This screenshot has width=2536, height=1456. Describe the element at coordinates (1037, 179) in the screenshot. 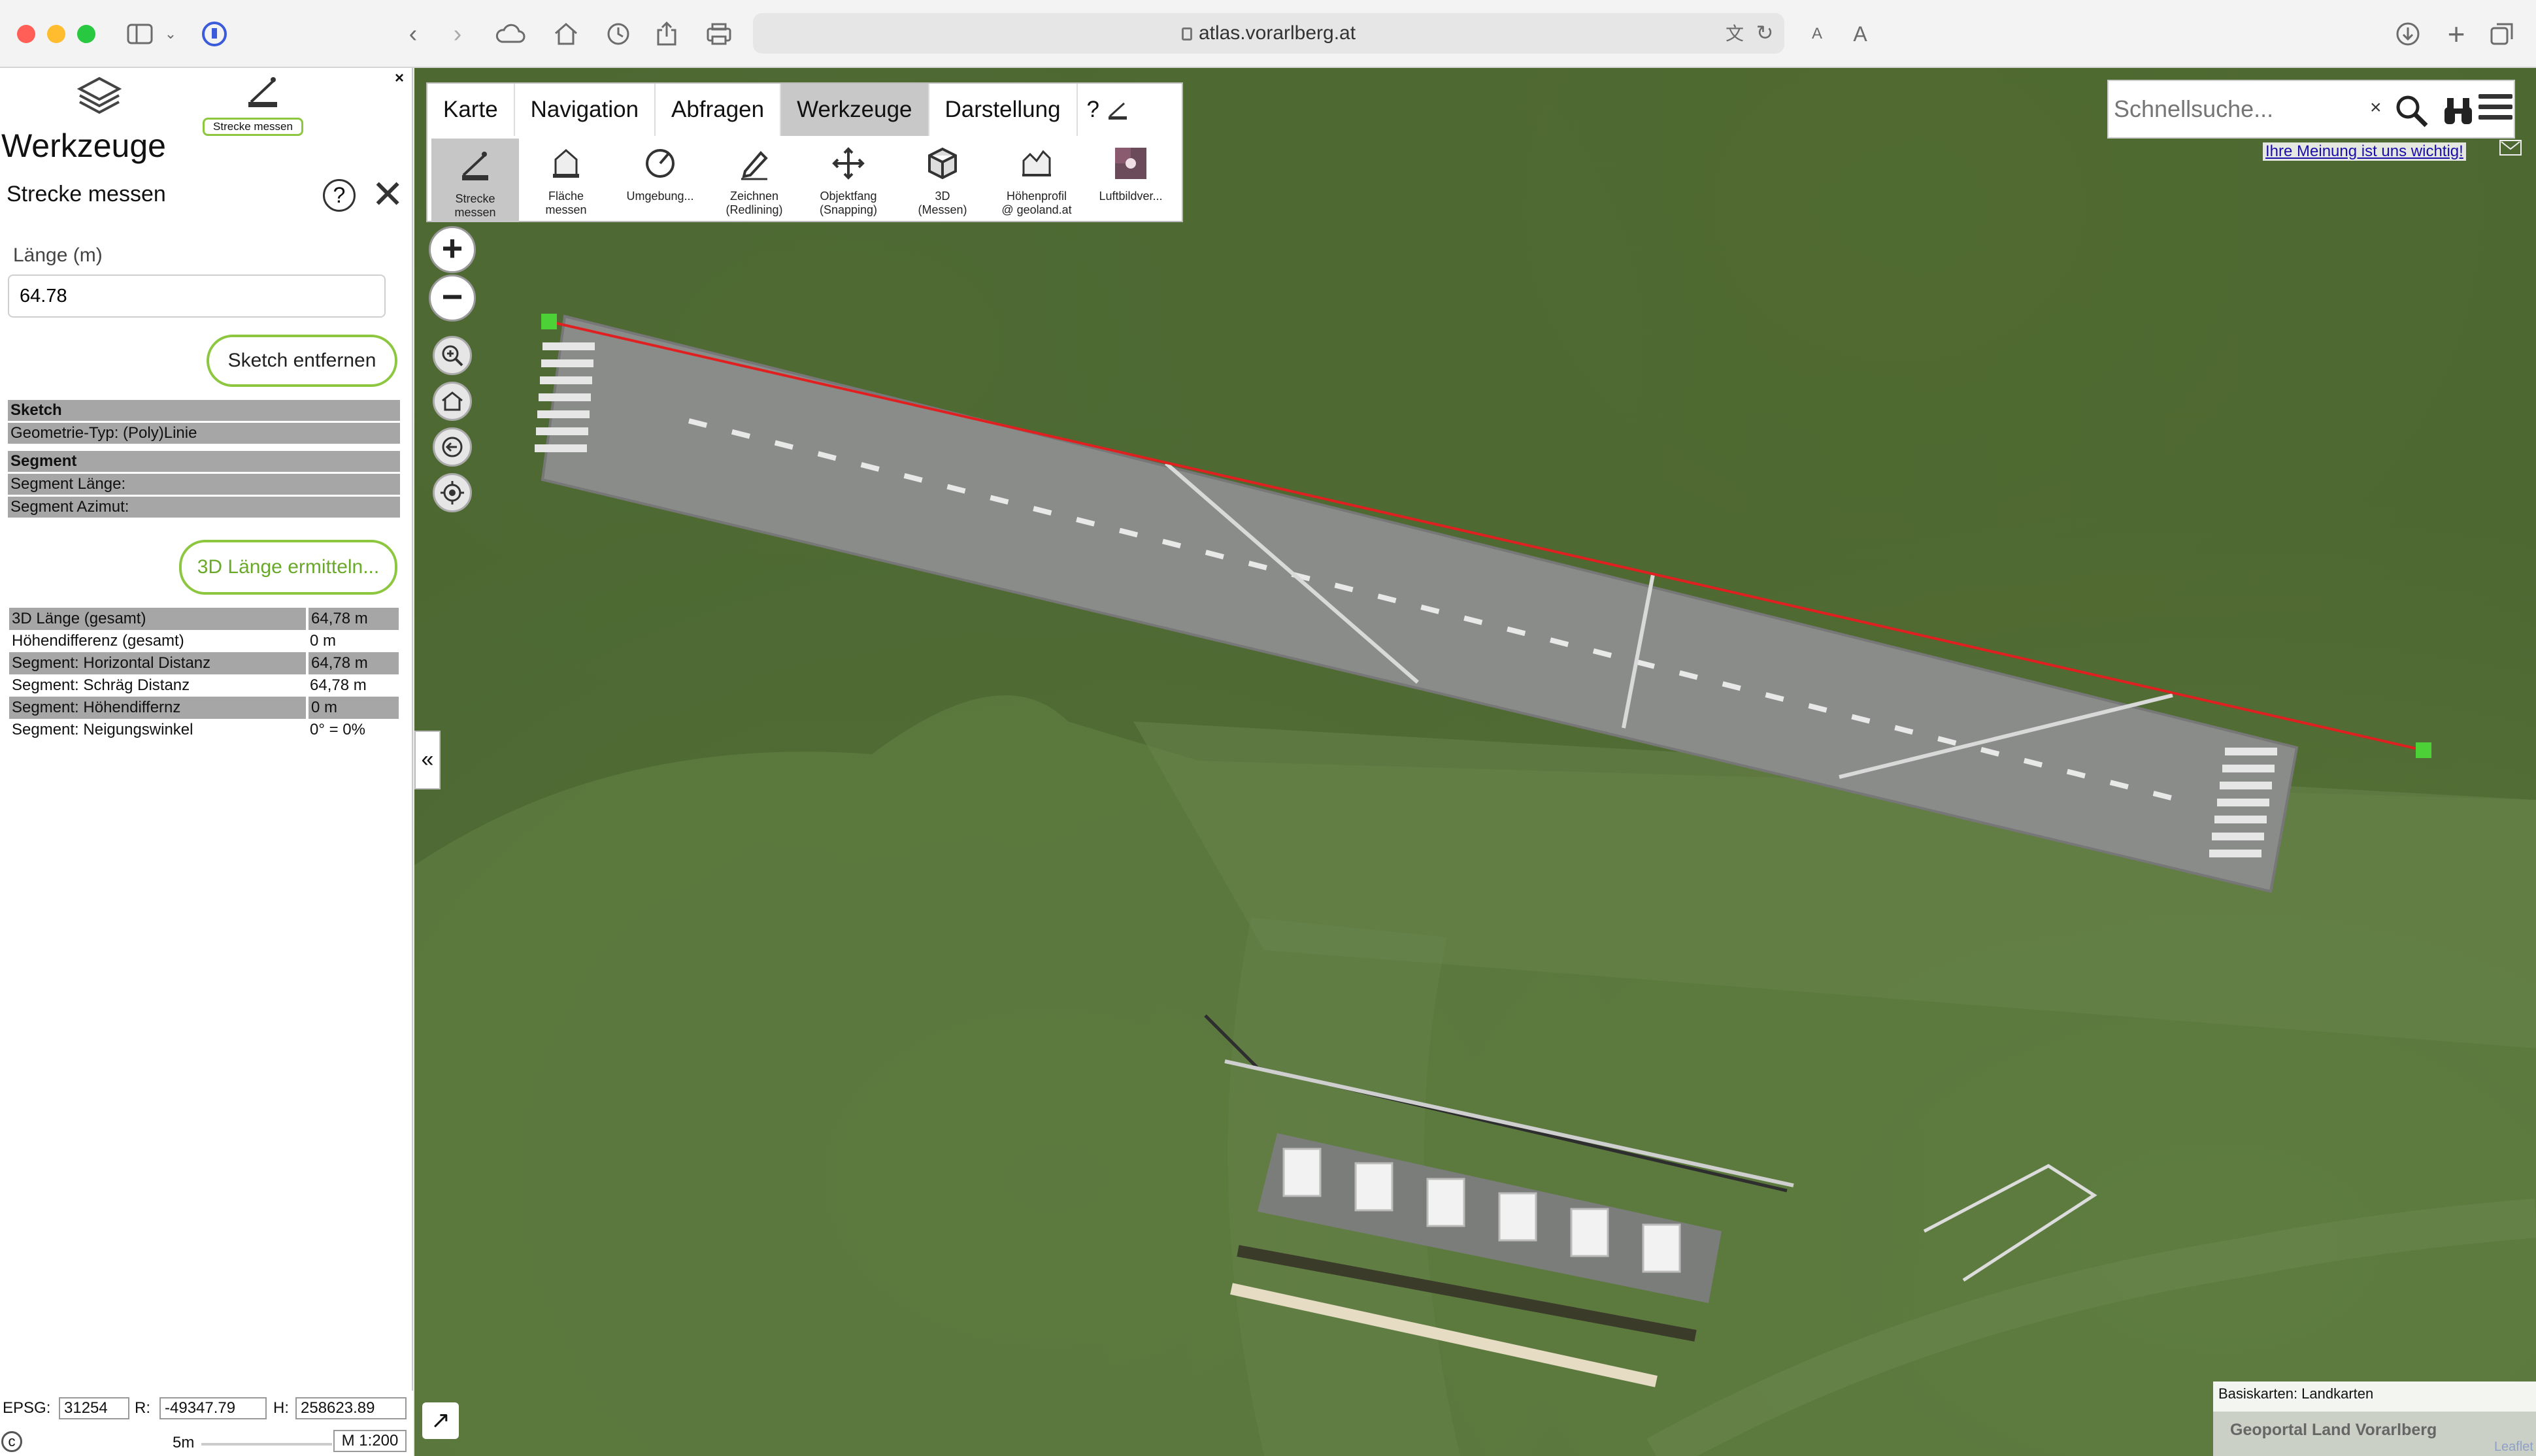

I see `tool-hoehenprofil: Höhenprofil @ geoland.at` at that location.